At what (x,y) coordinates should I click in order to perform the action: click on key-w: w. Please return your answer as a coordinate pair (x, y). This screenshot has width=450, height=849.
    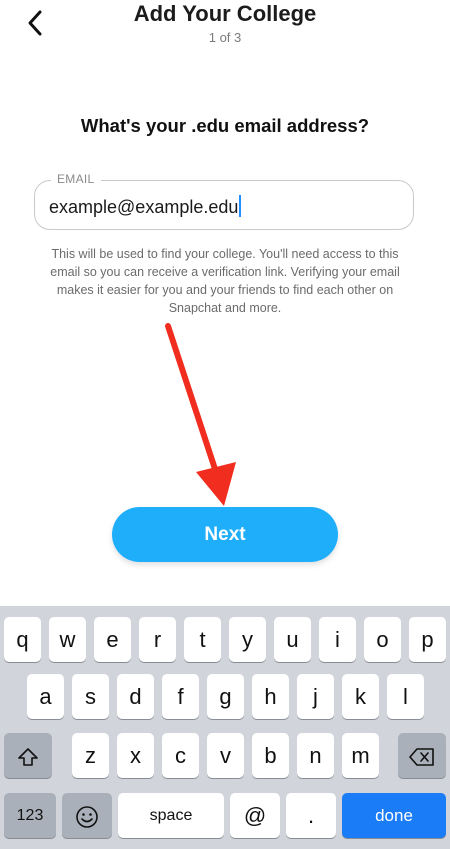
    Looking at the image, I should click on (67, 639).